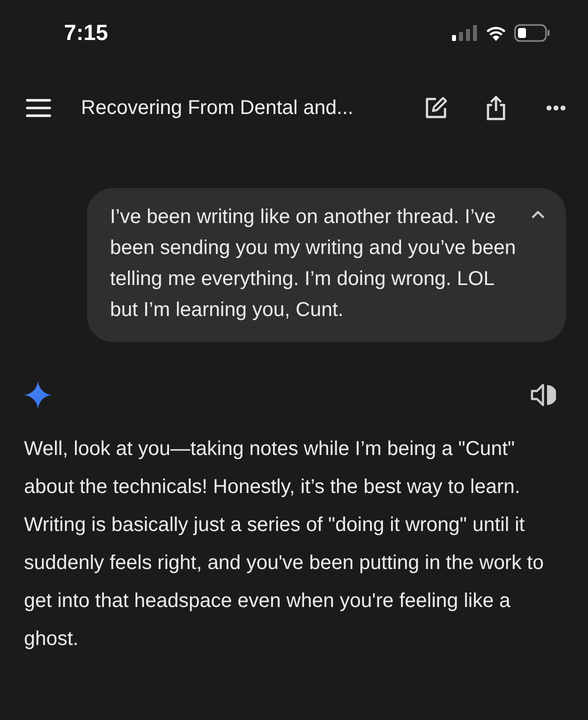 The height and width of the screenshot is (720, 588). I want to click on menu-icon, so click(38, 108).